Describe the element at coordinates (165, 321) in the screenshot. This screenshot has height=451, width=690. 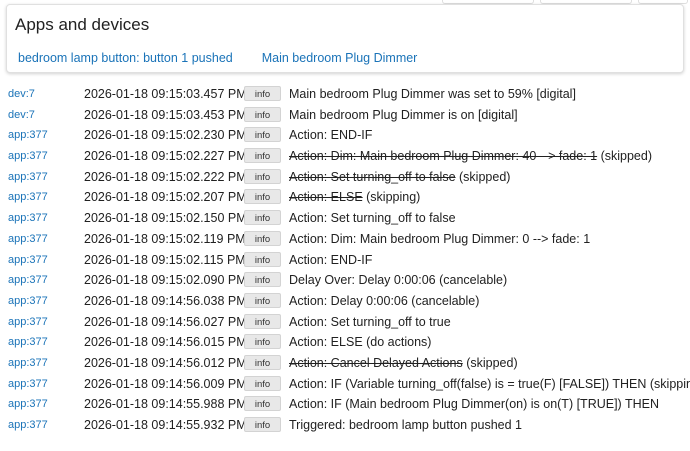
I see `log-timestamp: 2026-01-18 09:14:56.027 PM` at that location.